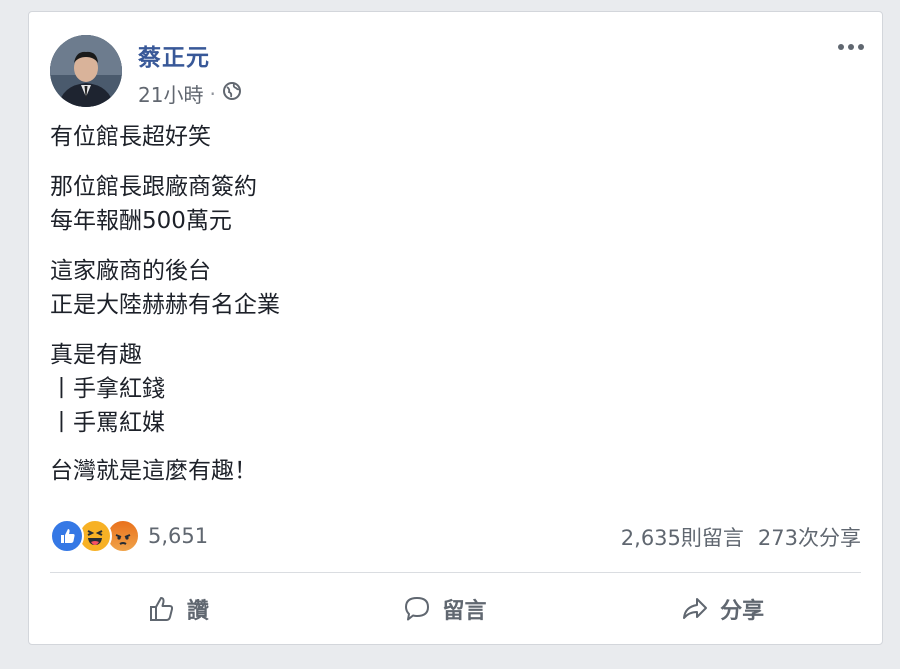  What do you see at coordinates (153, 471) in the screenshot?
I see `post-paragraph: 台灣就是這麼有趣！` at bounding box center [153, 471].